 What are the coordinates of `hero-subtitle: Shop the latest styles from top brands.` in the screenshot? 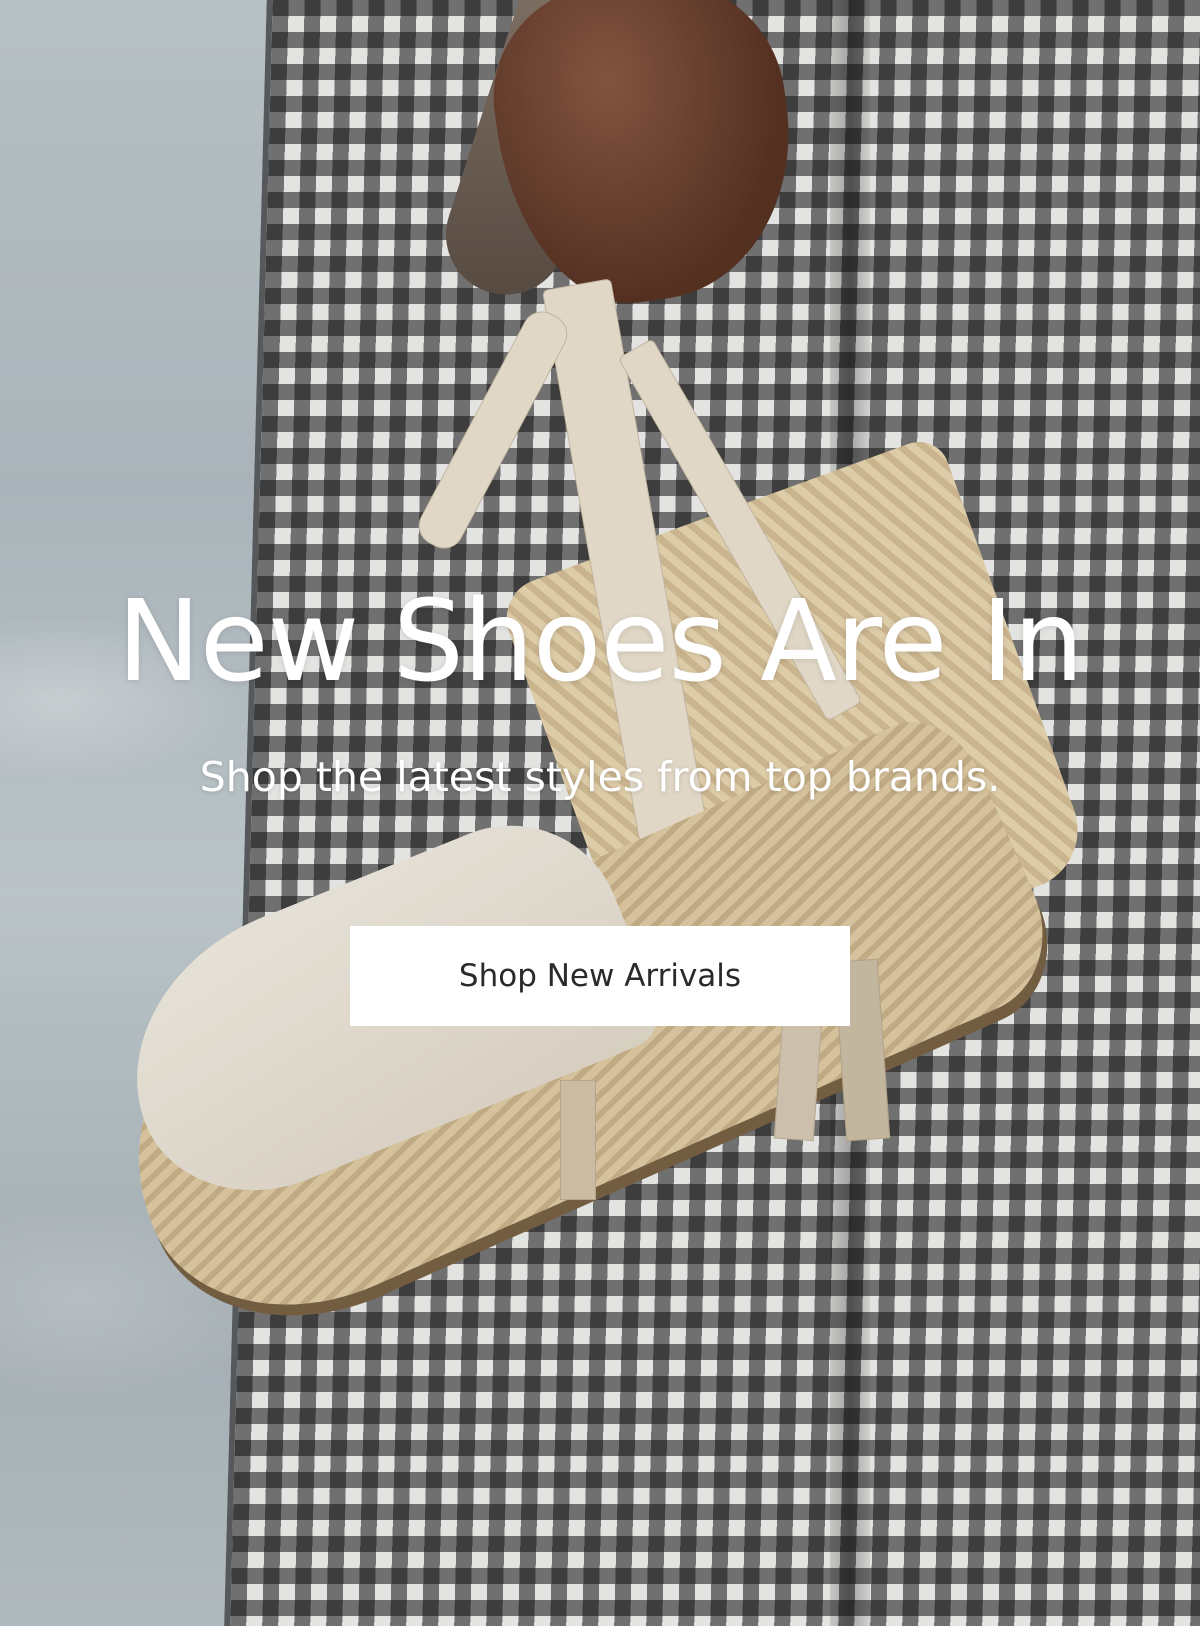 It's located at (600, 777).